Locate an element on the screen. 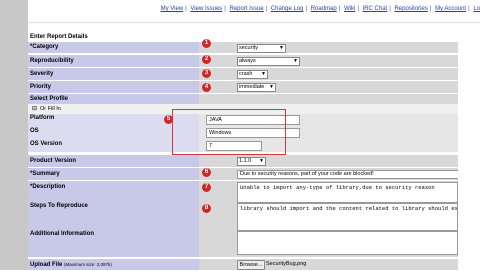 The width and height of the screenshot is (480, 271). or-fill-in-label: Or Fill In is located at coordinates (50, 109).